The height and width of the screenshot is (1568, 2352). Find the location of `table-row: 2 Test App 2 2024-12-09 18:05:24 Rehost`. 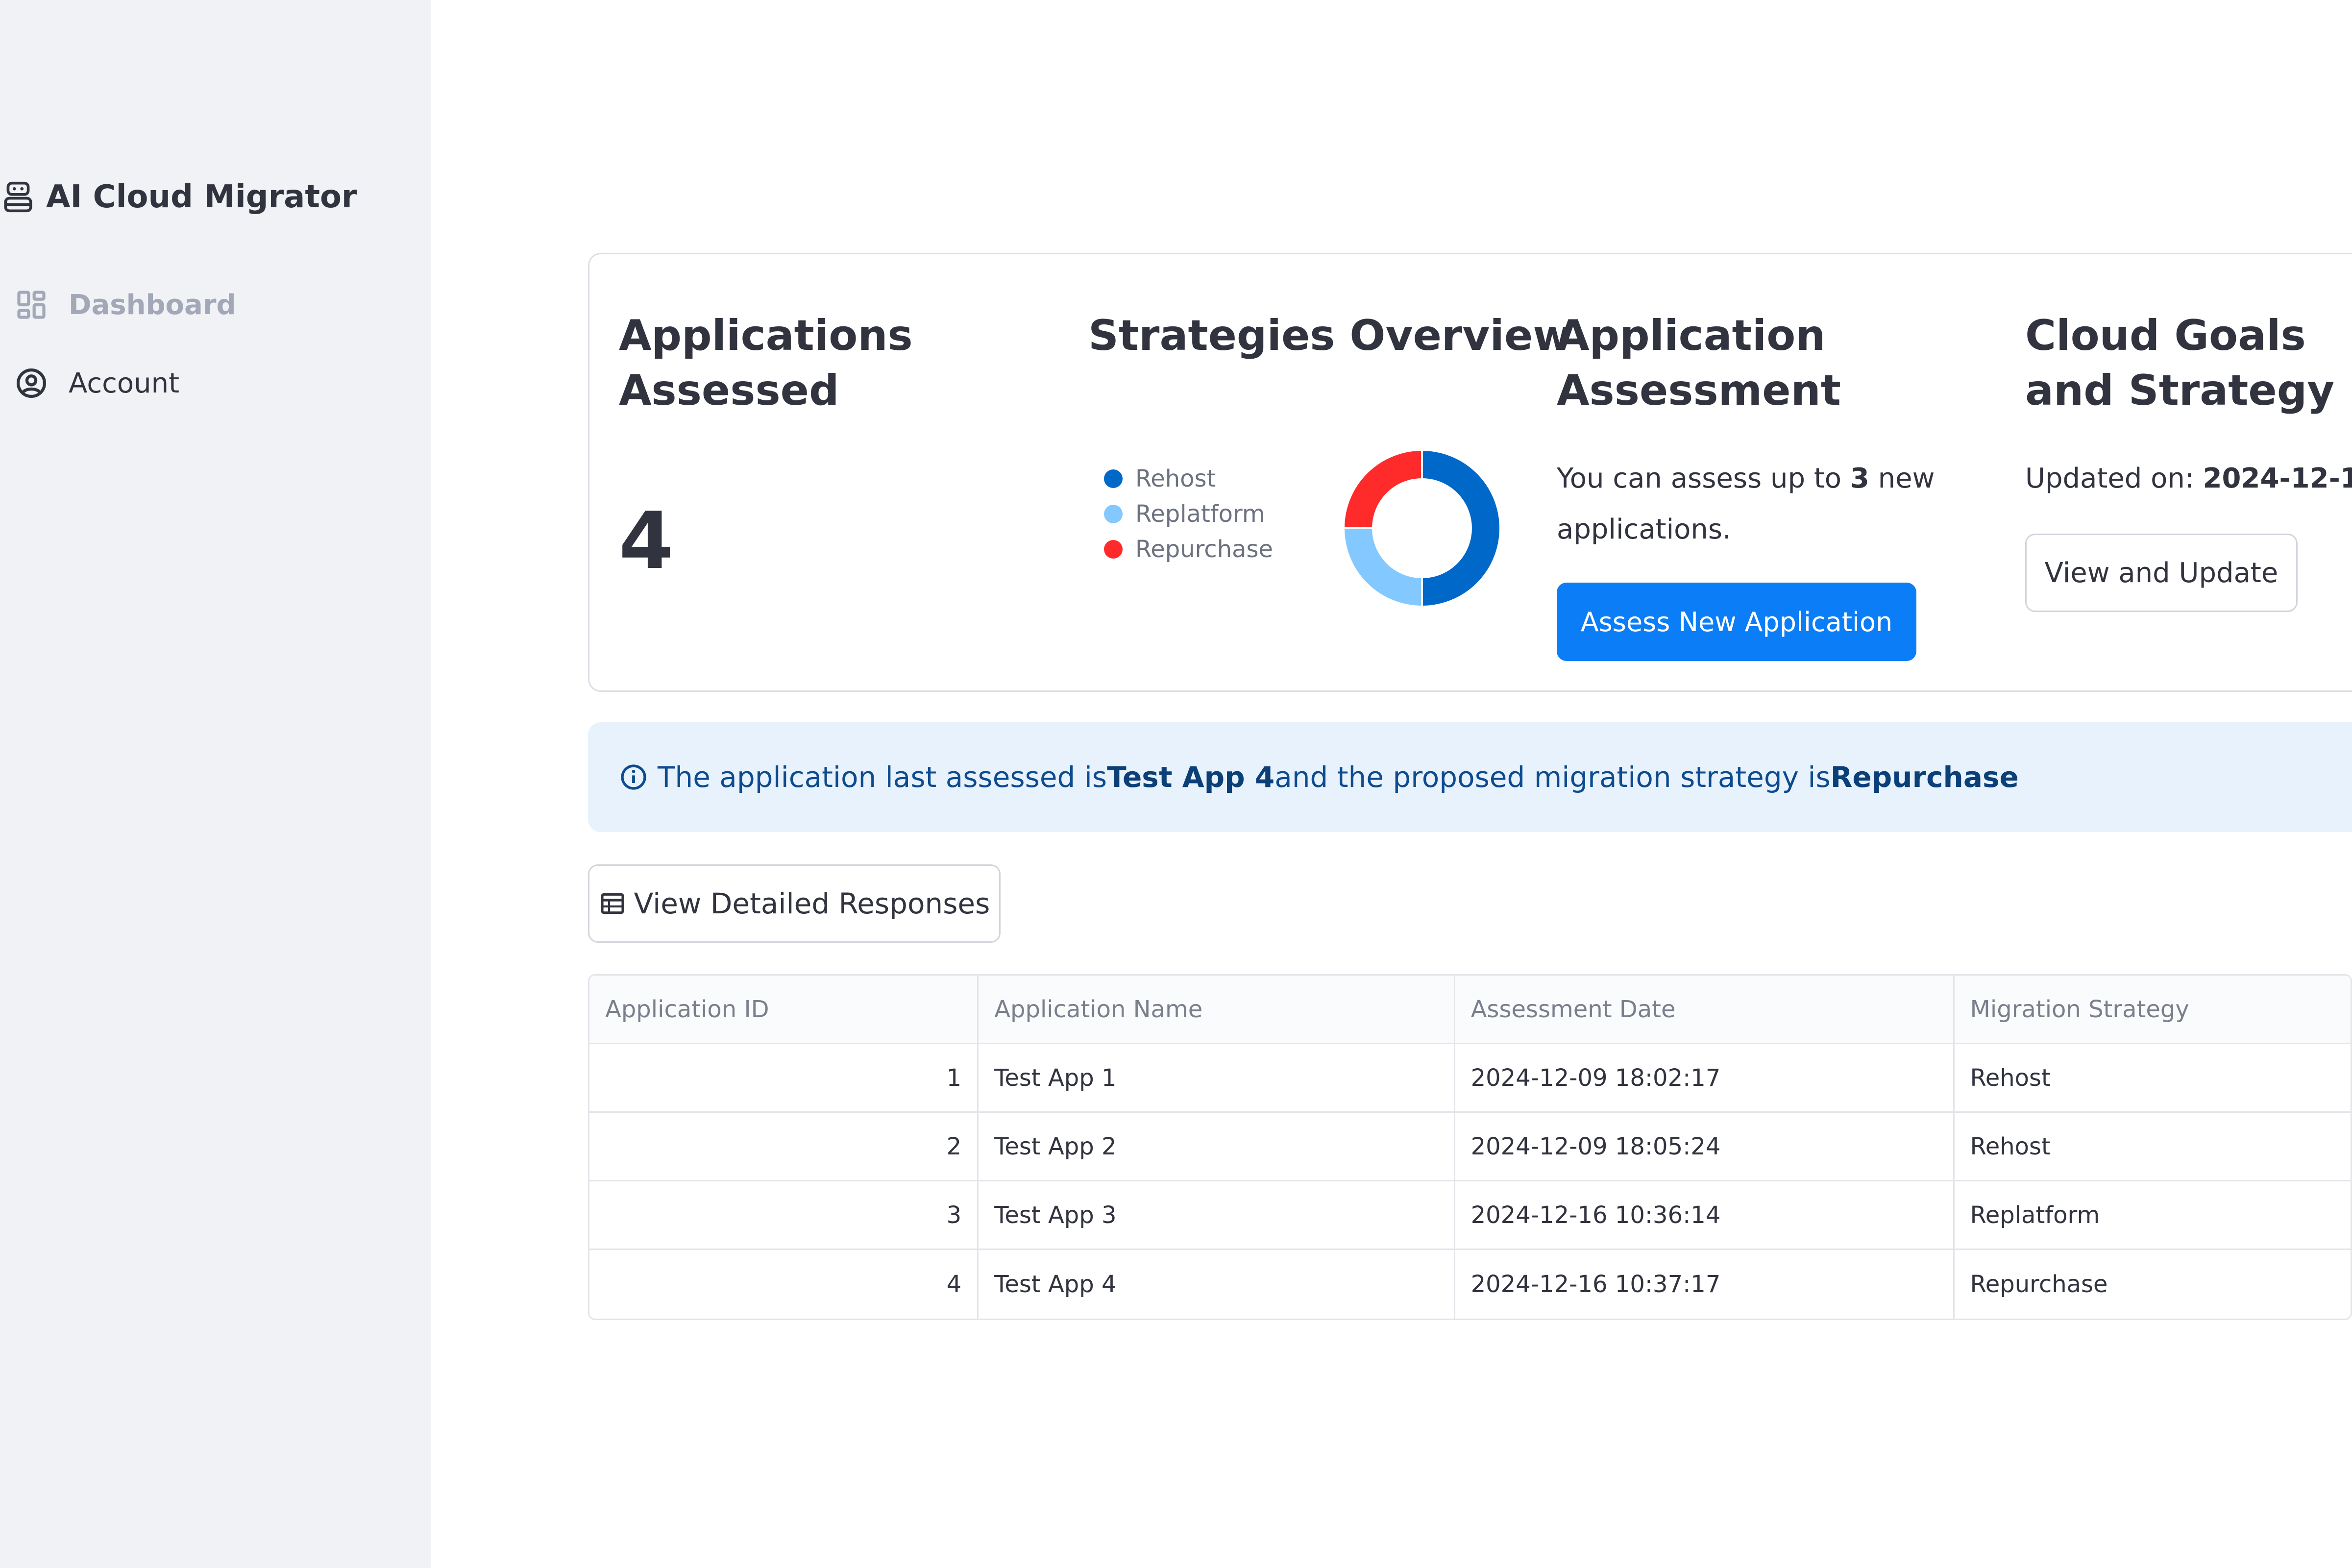

table-row: 2 Test App 2 2024-12-09 18:05:24 Rehost is located at coordinates (1470, 1147).